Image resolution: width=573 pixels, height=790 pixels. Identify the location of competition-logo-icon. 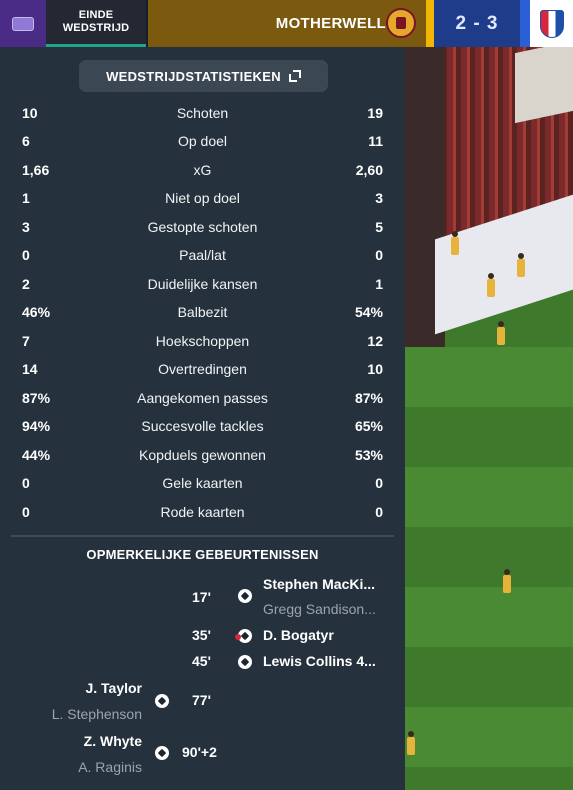
(23, 23).